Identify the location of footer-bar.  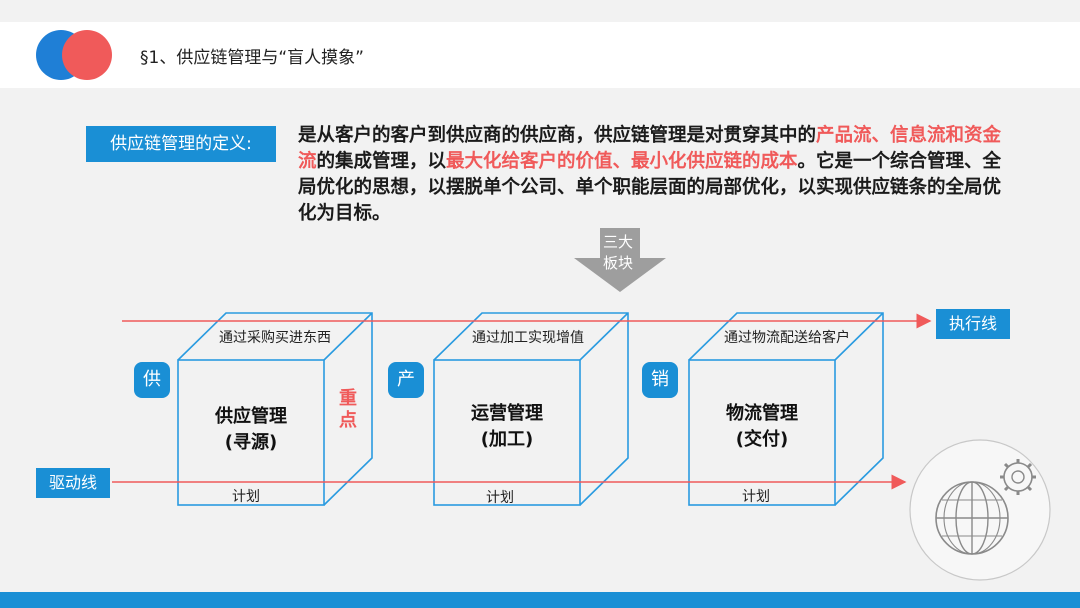
(540, 600).